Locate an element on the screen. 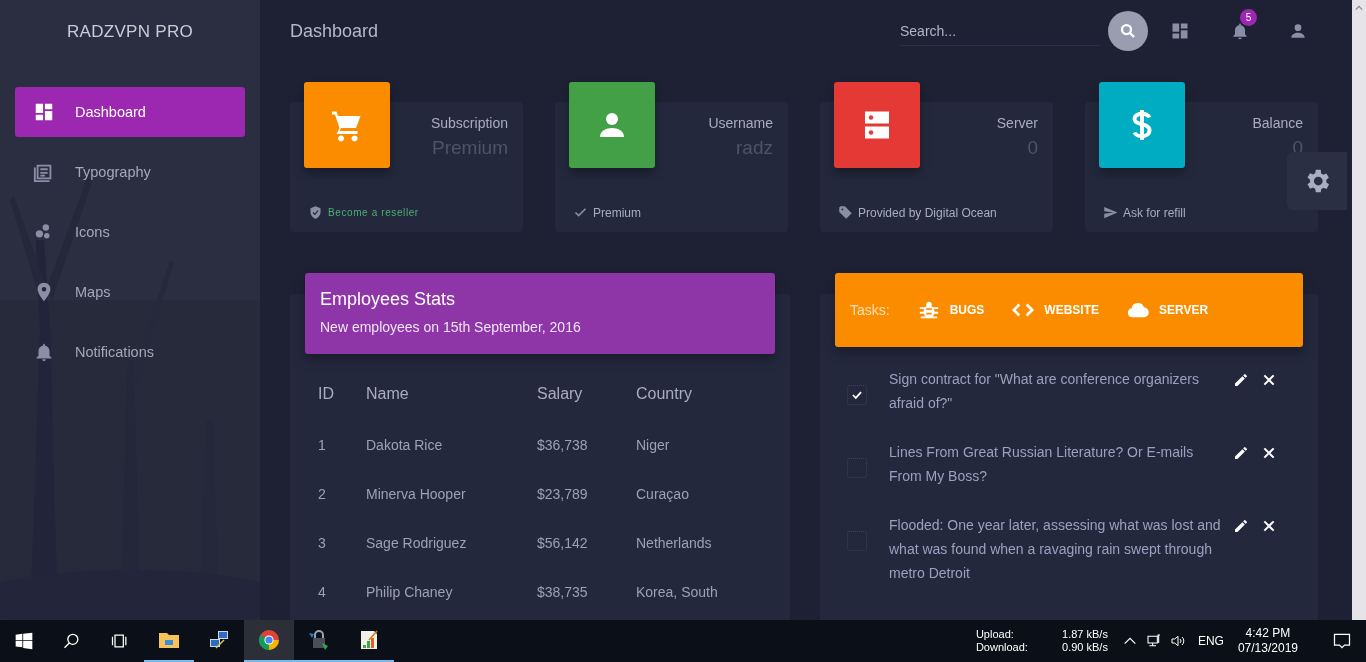 This screenshot has width=1366, height=662. card-footer-text: Ask for refill is located at coordinates (1154, 212).